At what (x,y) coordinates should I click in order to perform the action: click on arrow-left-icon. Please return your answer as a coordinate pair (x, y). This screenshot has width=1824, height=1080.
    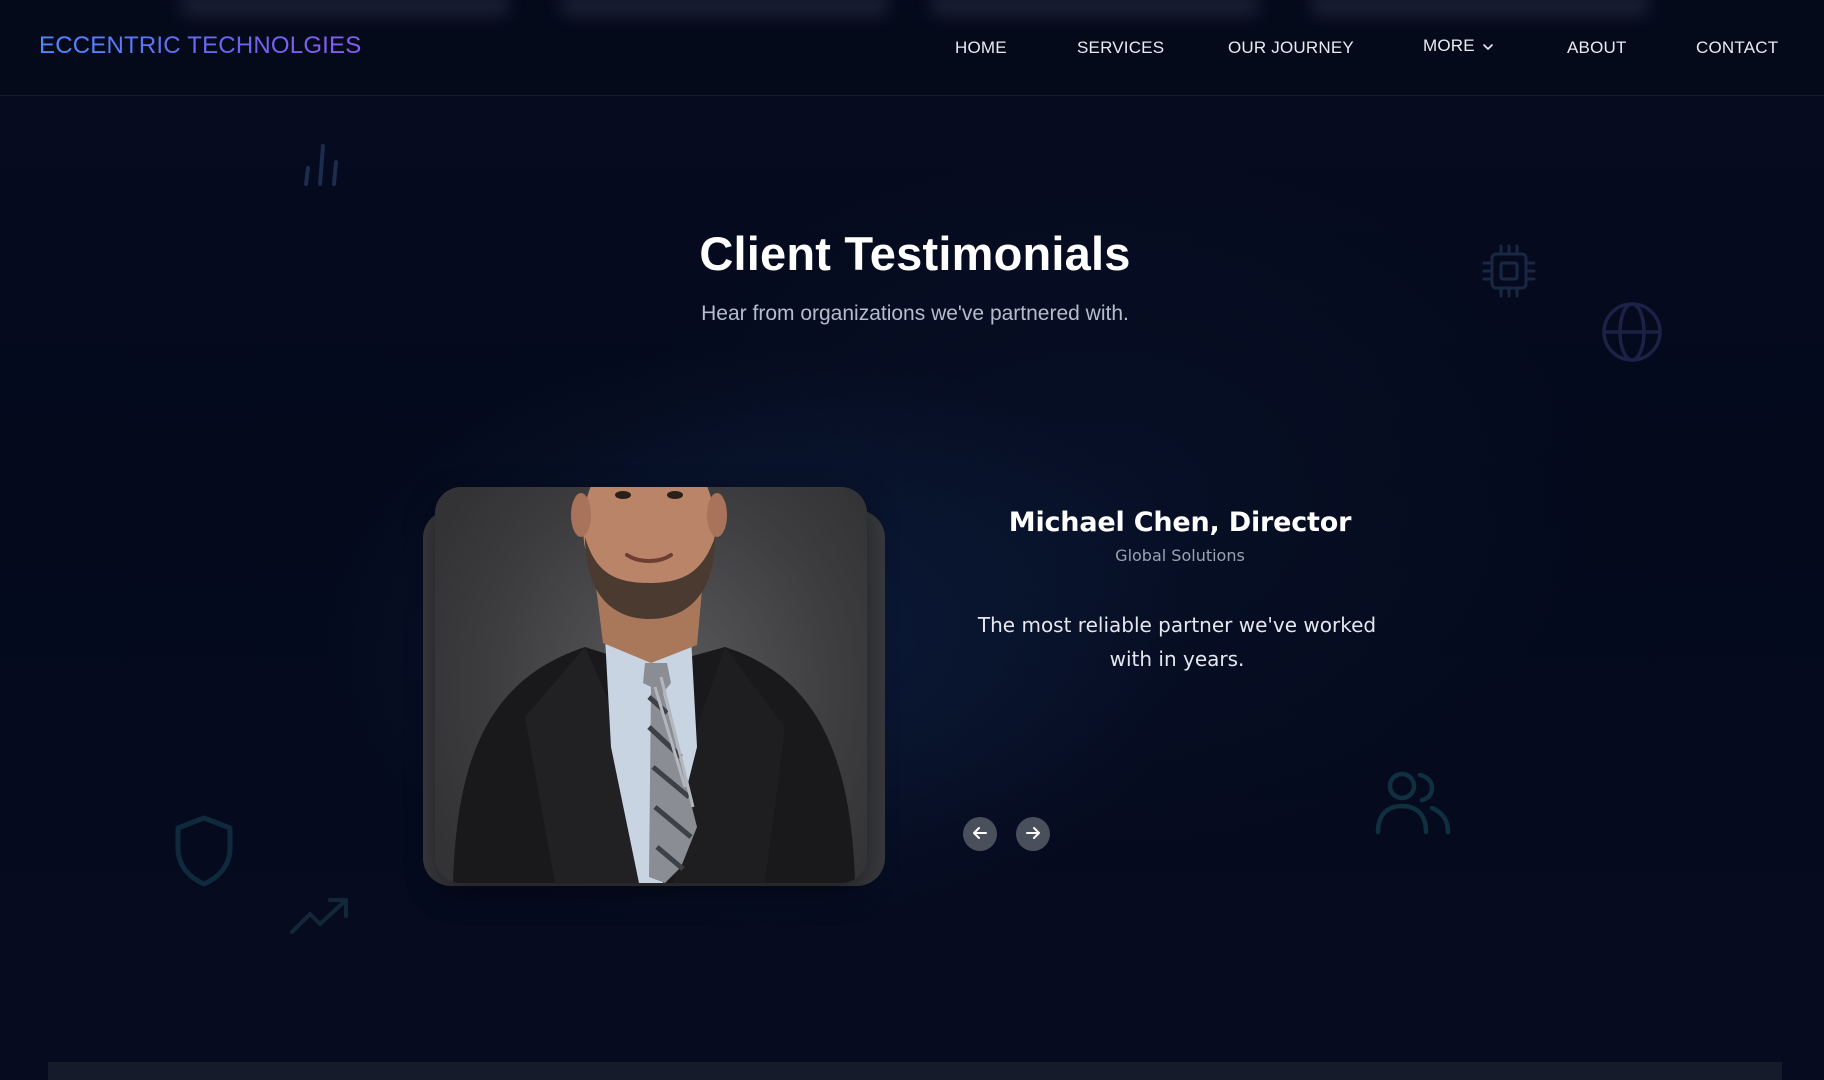
    Looking at the image, I should click on (980, 834).